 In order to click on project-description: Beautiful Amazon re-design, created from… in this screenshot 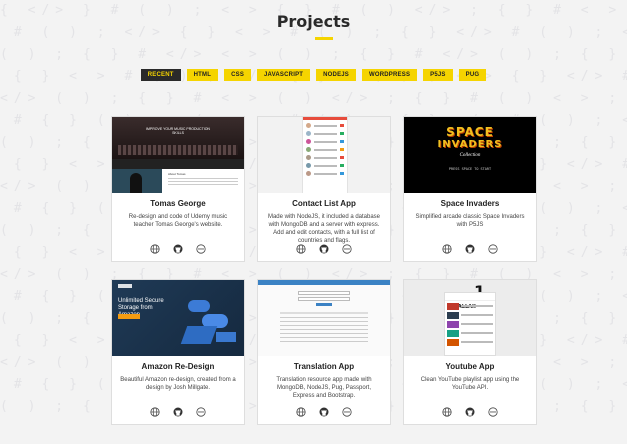, I will do `click(178, 384)`.